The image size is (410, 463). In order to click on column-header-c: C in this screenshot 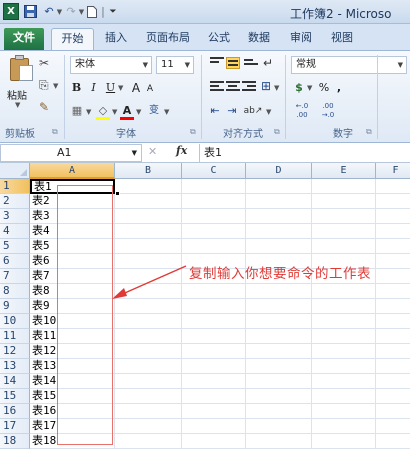, I will do `click(214, 171)`.